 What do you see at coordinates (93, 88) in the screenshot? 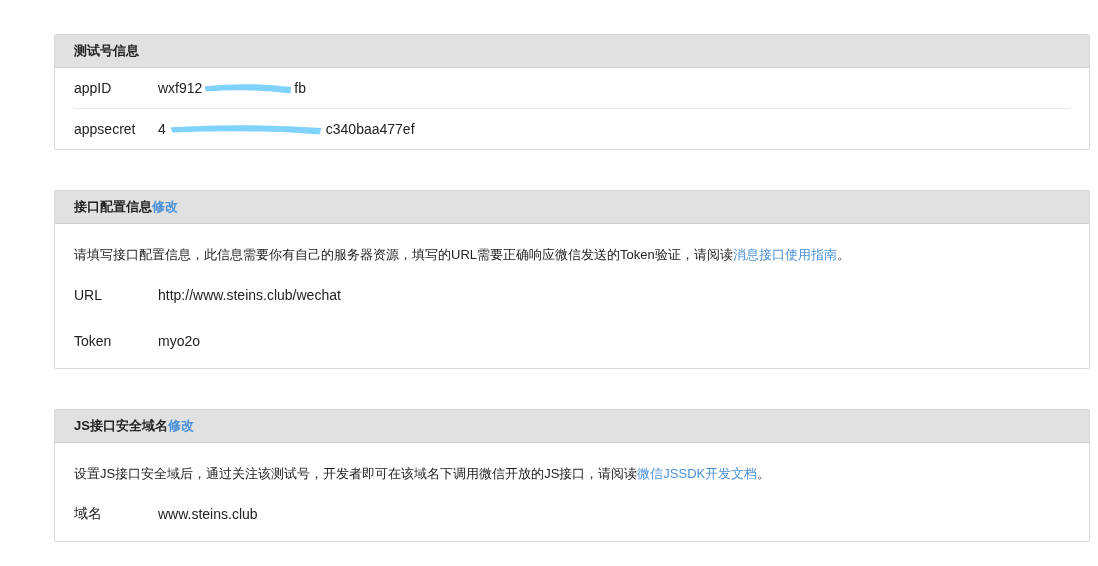
I see `field-label: appID` at bounding box center [93, 88].